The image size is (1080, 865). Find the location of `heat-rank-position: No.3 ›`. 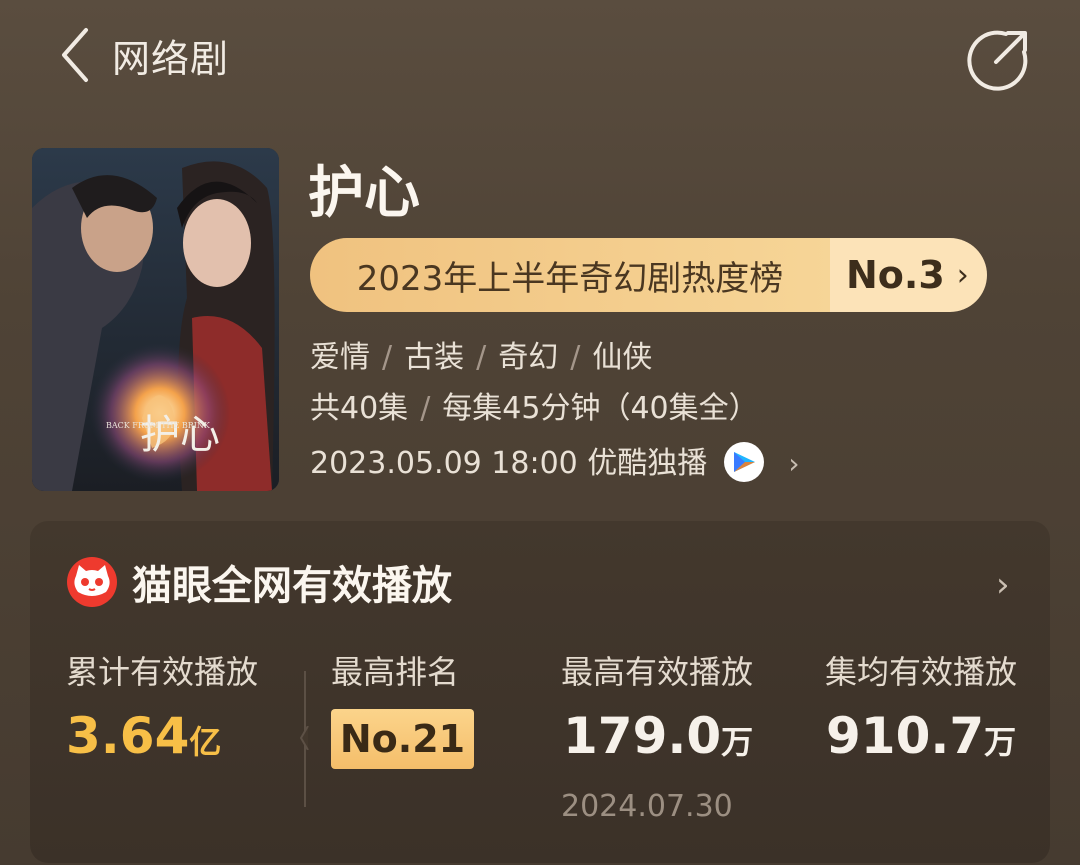

heat-rank-position: No.3 › is located at coordinates (908, 275).